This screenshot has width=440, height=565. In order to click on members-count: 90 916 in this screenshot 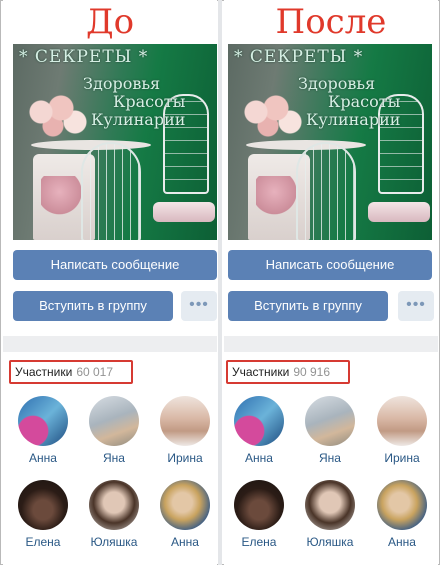, I will do `click(312, 372)`.